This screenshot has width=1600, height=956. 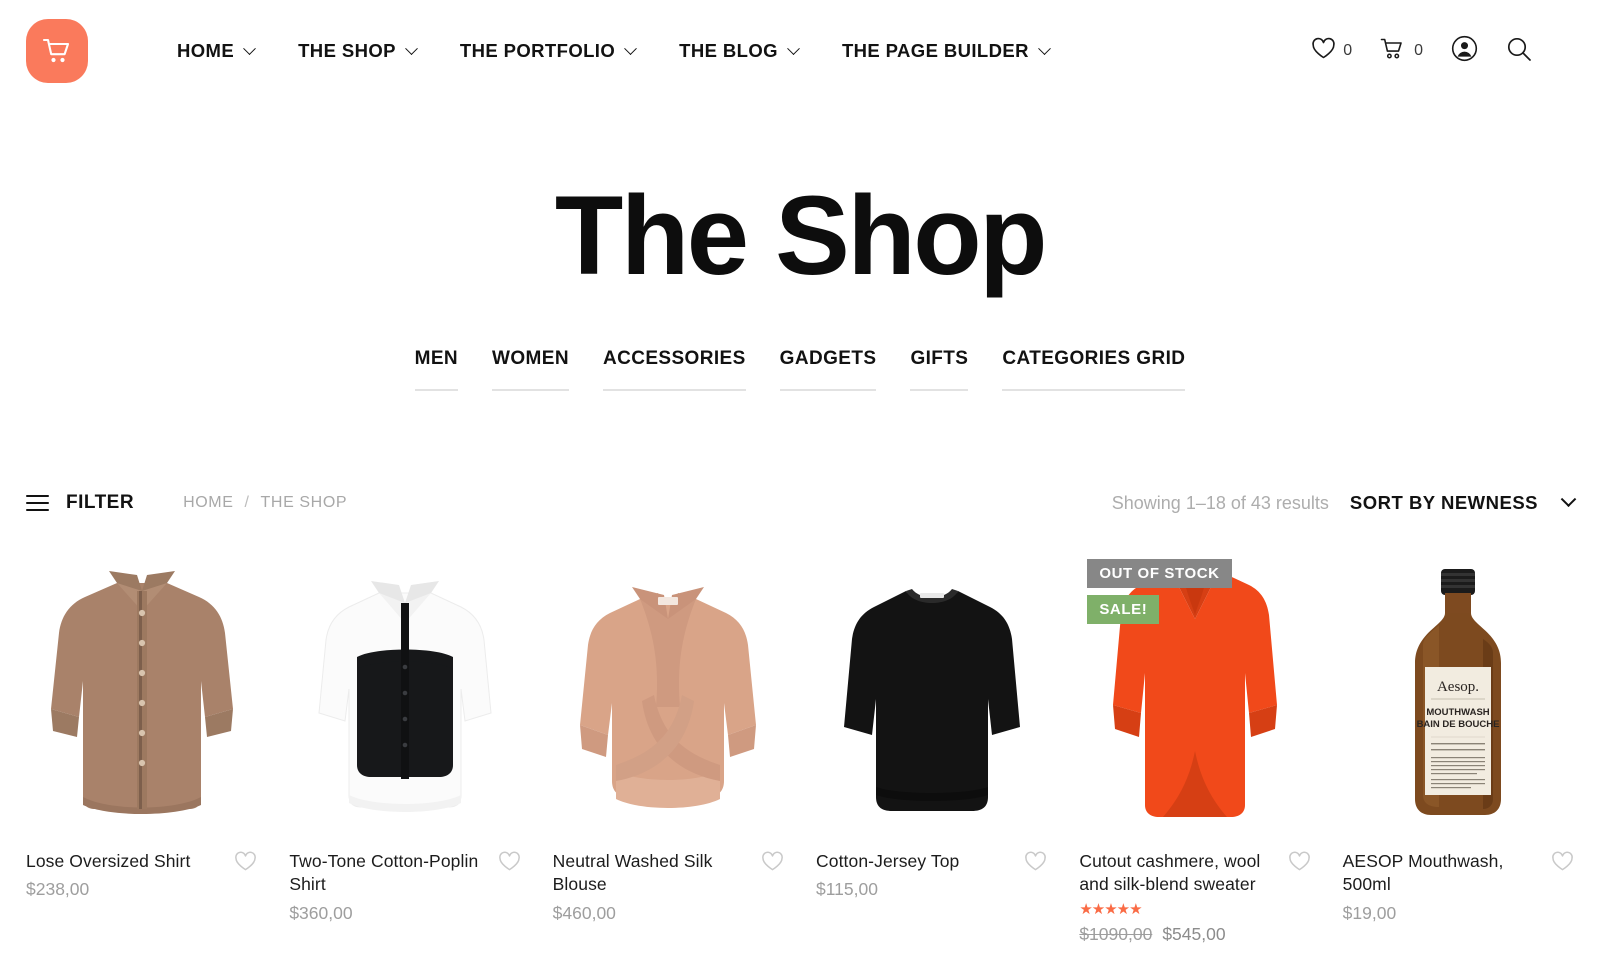 What do you see at coordinates (530, 358) in the screenshot?
I see `category-label: WOMEN` at bounding box center [530, 358].